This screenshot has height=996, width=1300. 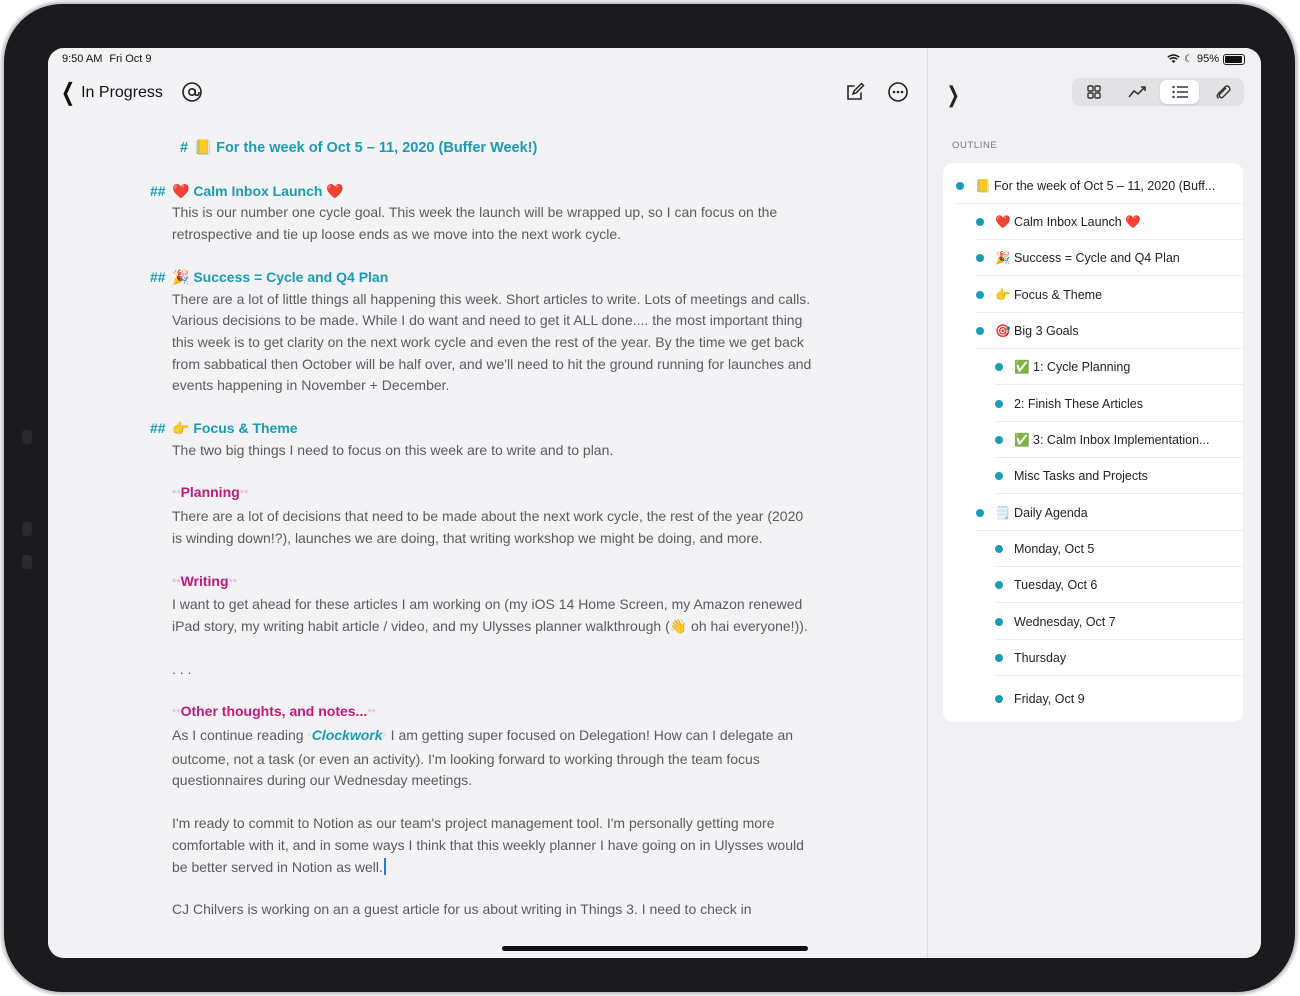 I want to click on section-heading: ## ❤️ Calm Inbox Launch ❤️, so click(x=247, y=190).